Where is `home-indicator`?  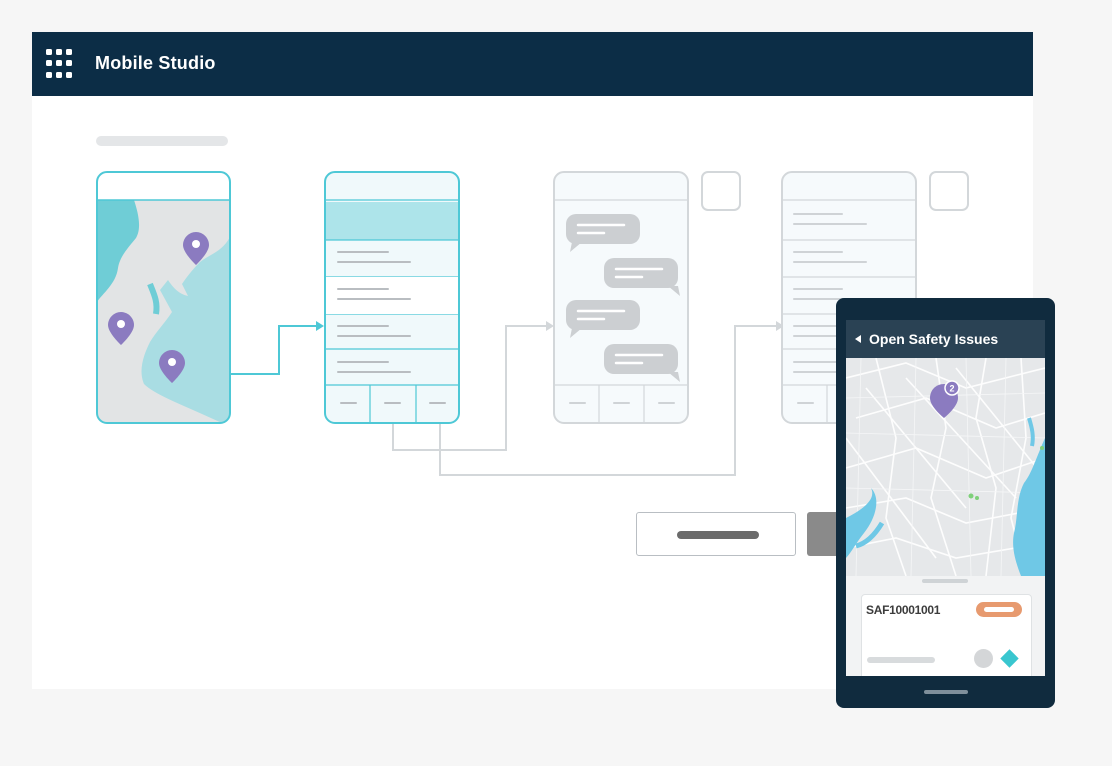 home-indicator is located at coordinates (946, 692).